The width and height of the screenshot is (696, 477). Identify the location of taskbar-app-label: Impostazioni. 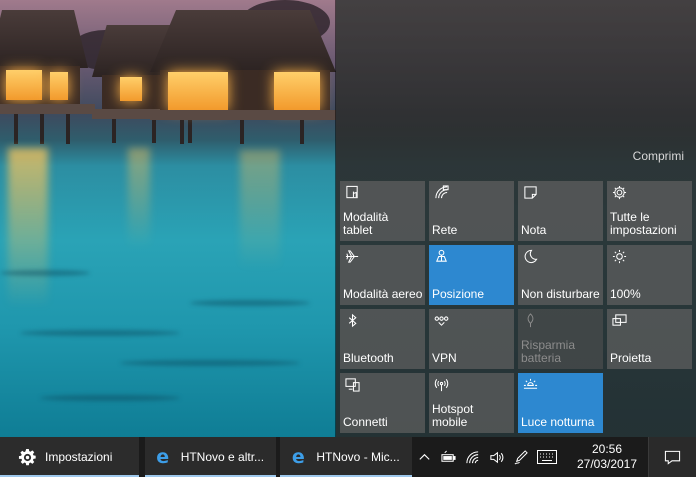
(79, 457).